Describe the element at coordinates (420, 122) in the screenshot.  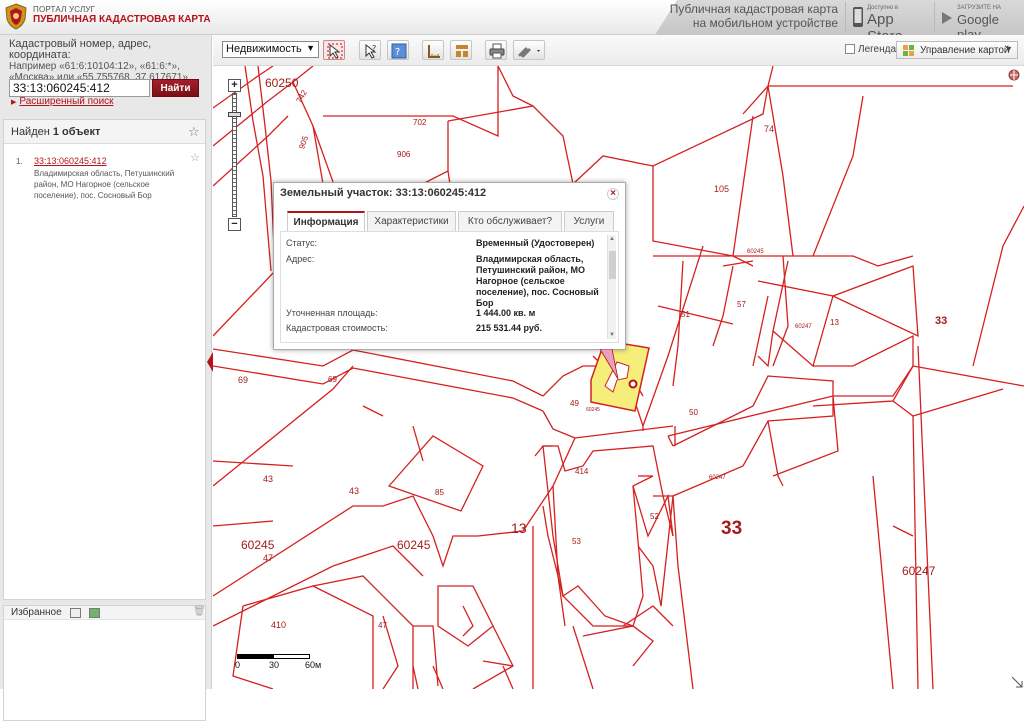
I see `parcel-label: 702` at that location.